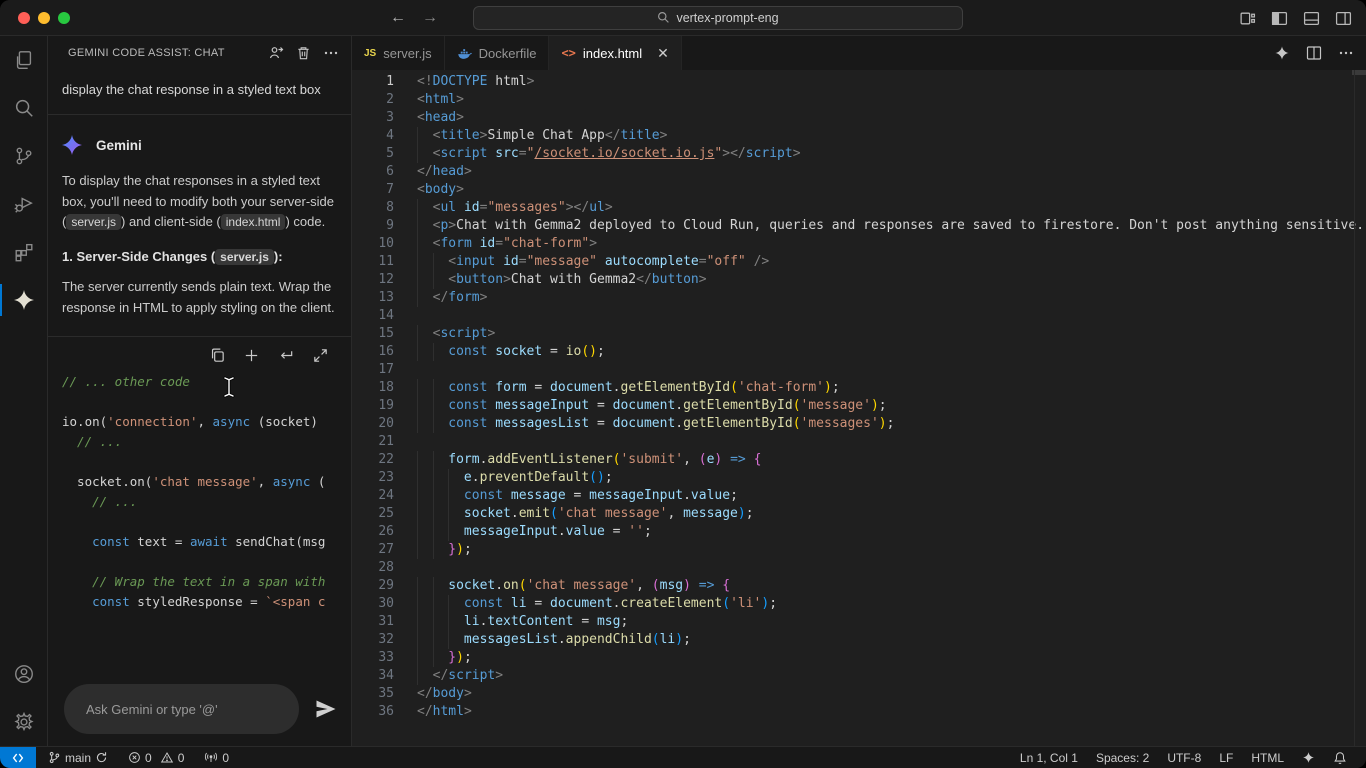 Image resolution: width=1366 pixels, height=768 pixels. I want to click on branch-status: main, so click(78, 757).